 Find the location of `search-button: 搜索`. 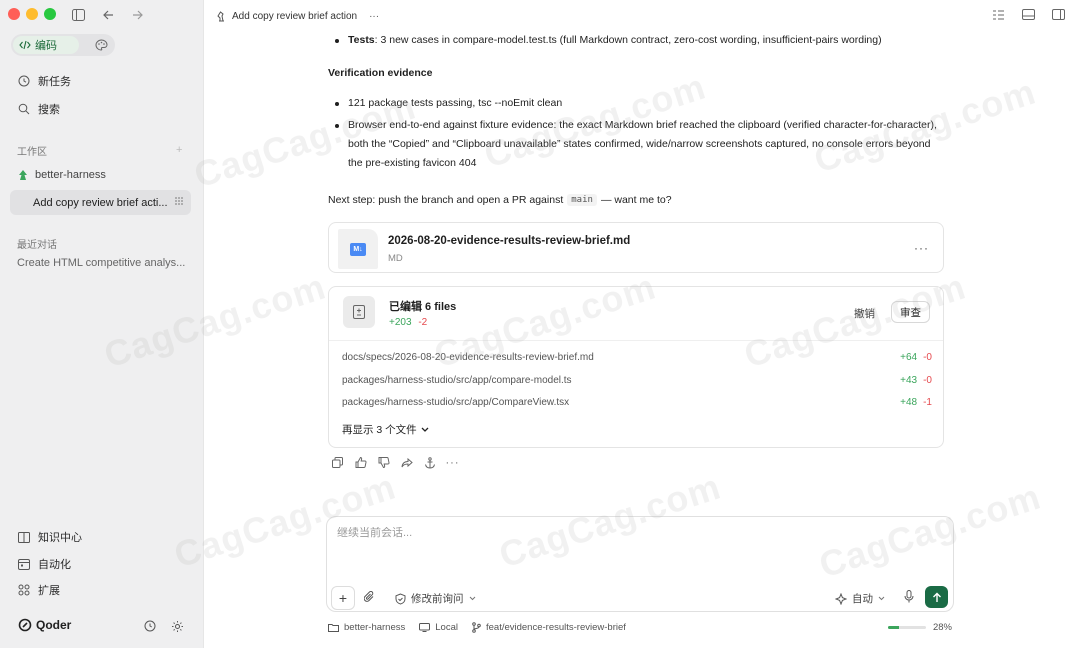

search-button: 搜索 is located at coordinates (39, 109).